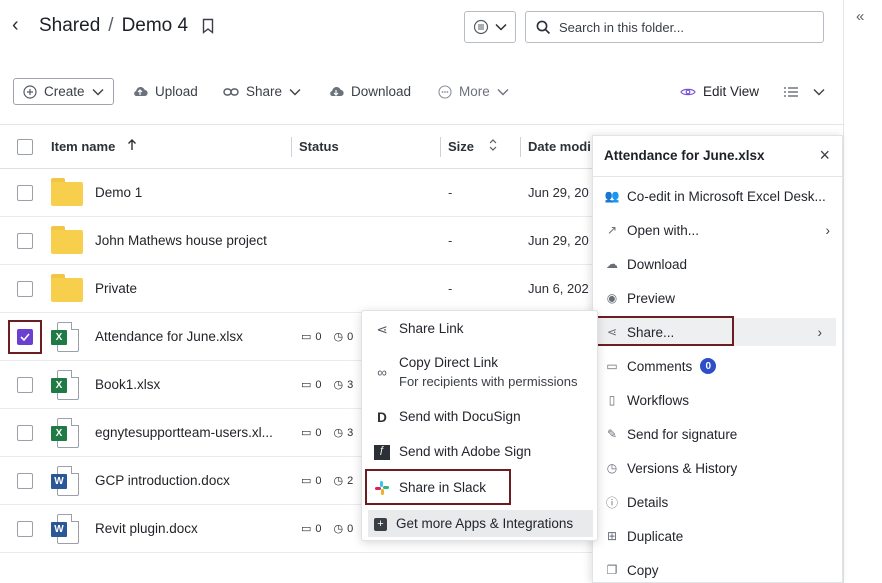 The image size is (882, 583). What do you see at coordinates (465, 451) in the screenshot?
I see `submenu-label: Send with Adobe Sign` at bounding box center [465, 451].